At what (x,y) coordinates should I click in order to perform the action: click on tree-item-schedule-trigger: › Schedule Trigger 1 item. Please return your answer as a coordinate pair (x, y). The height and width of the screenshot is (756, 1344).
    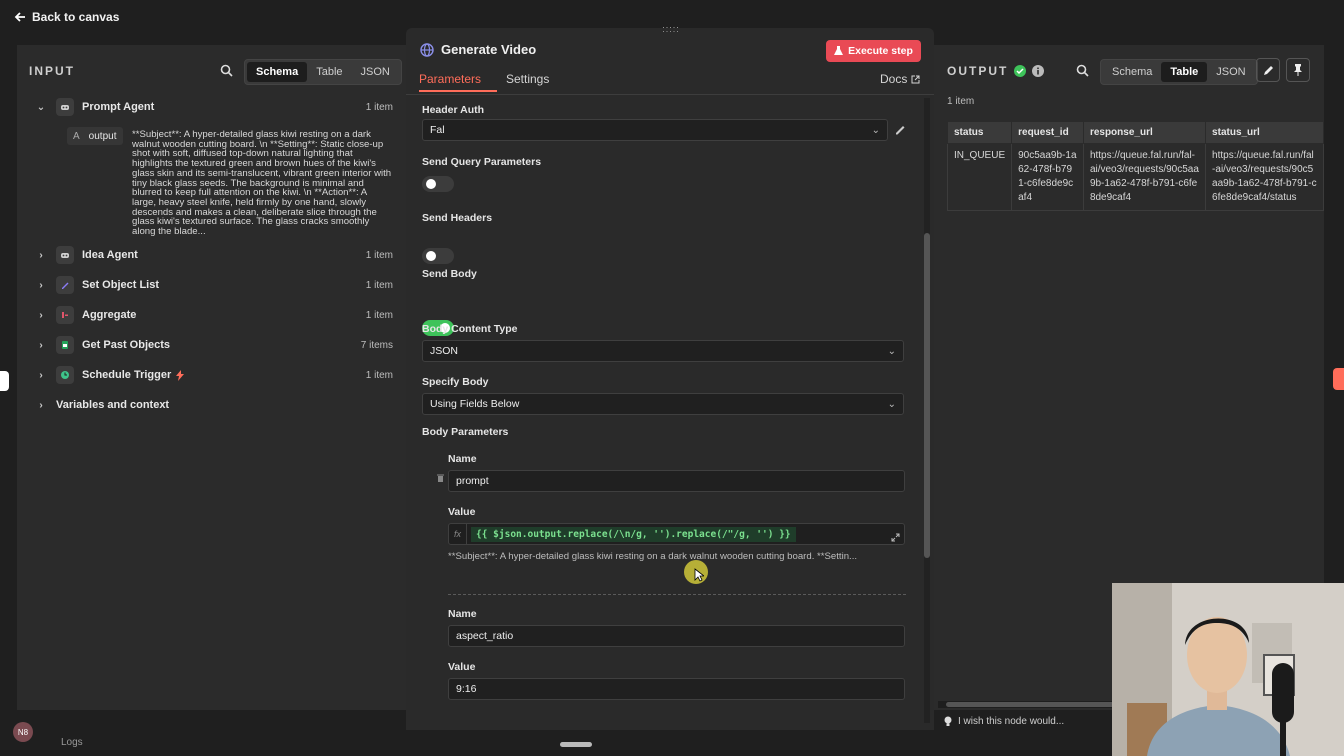
    Looking at the image, I should click on (220, 375).